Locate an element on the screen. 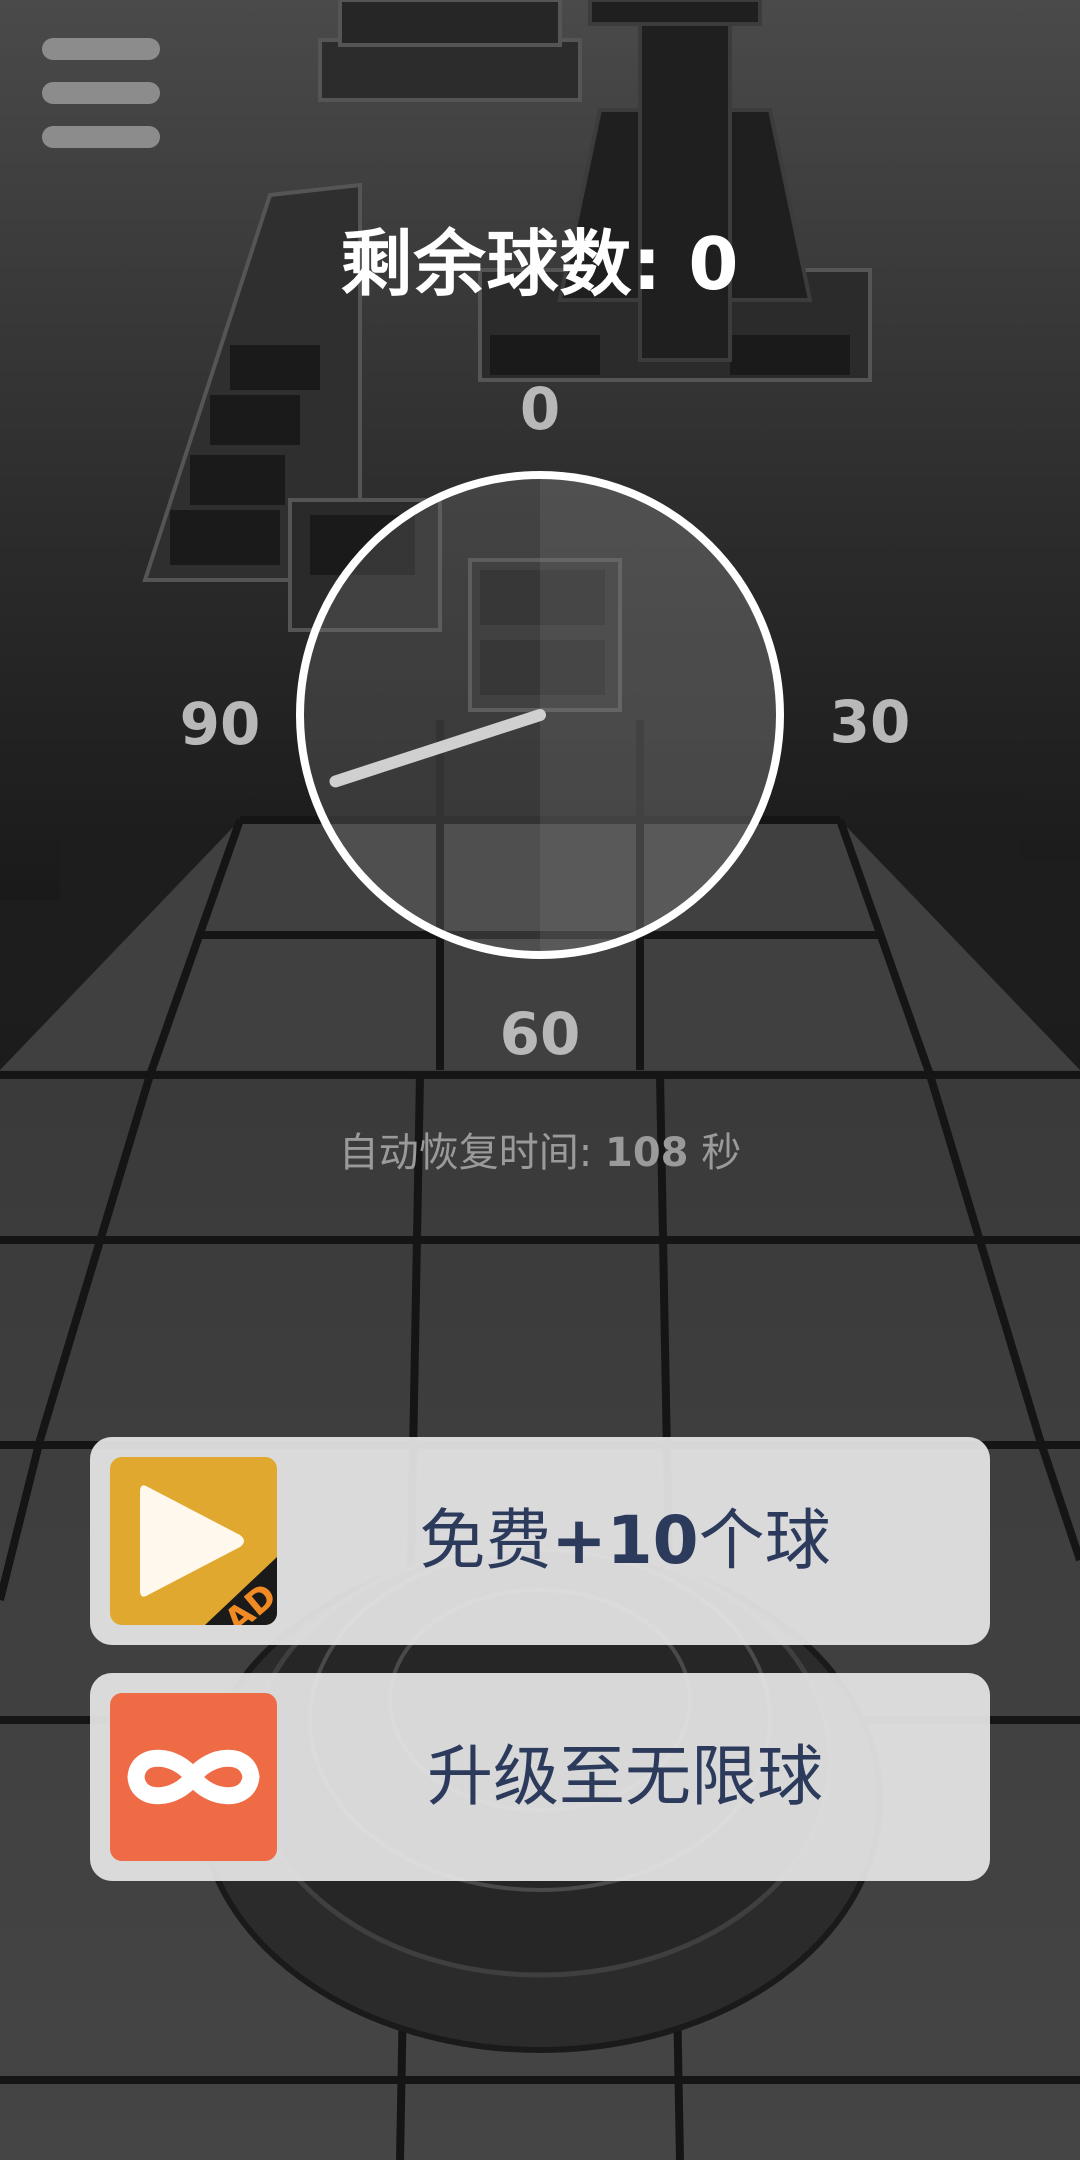 The width and height of the screenshot is (1080, 2160). recover-seconds: 108 is located at coordinates (646, 1153).